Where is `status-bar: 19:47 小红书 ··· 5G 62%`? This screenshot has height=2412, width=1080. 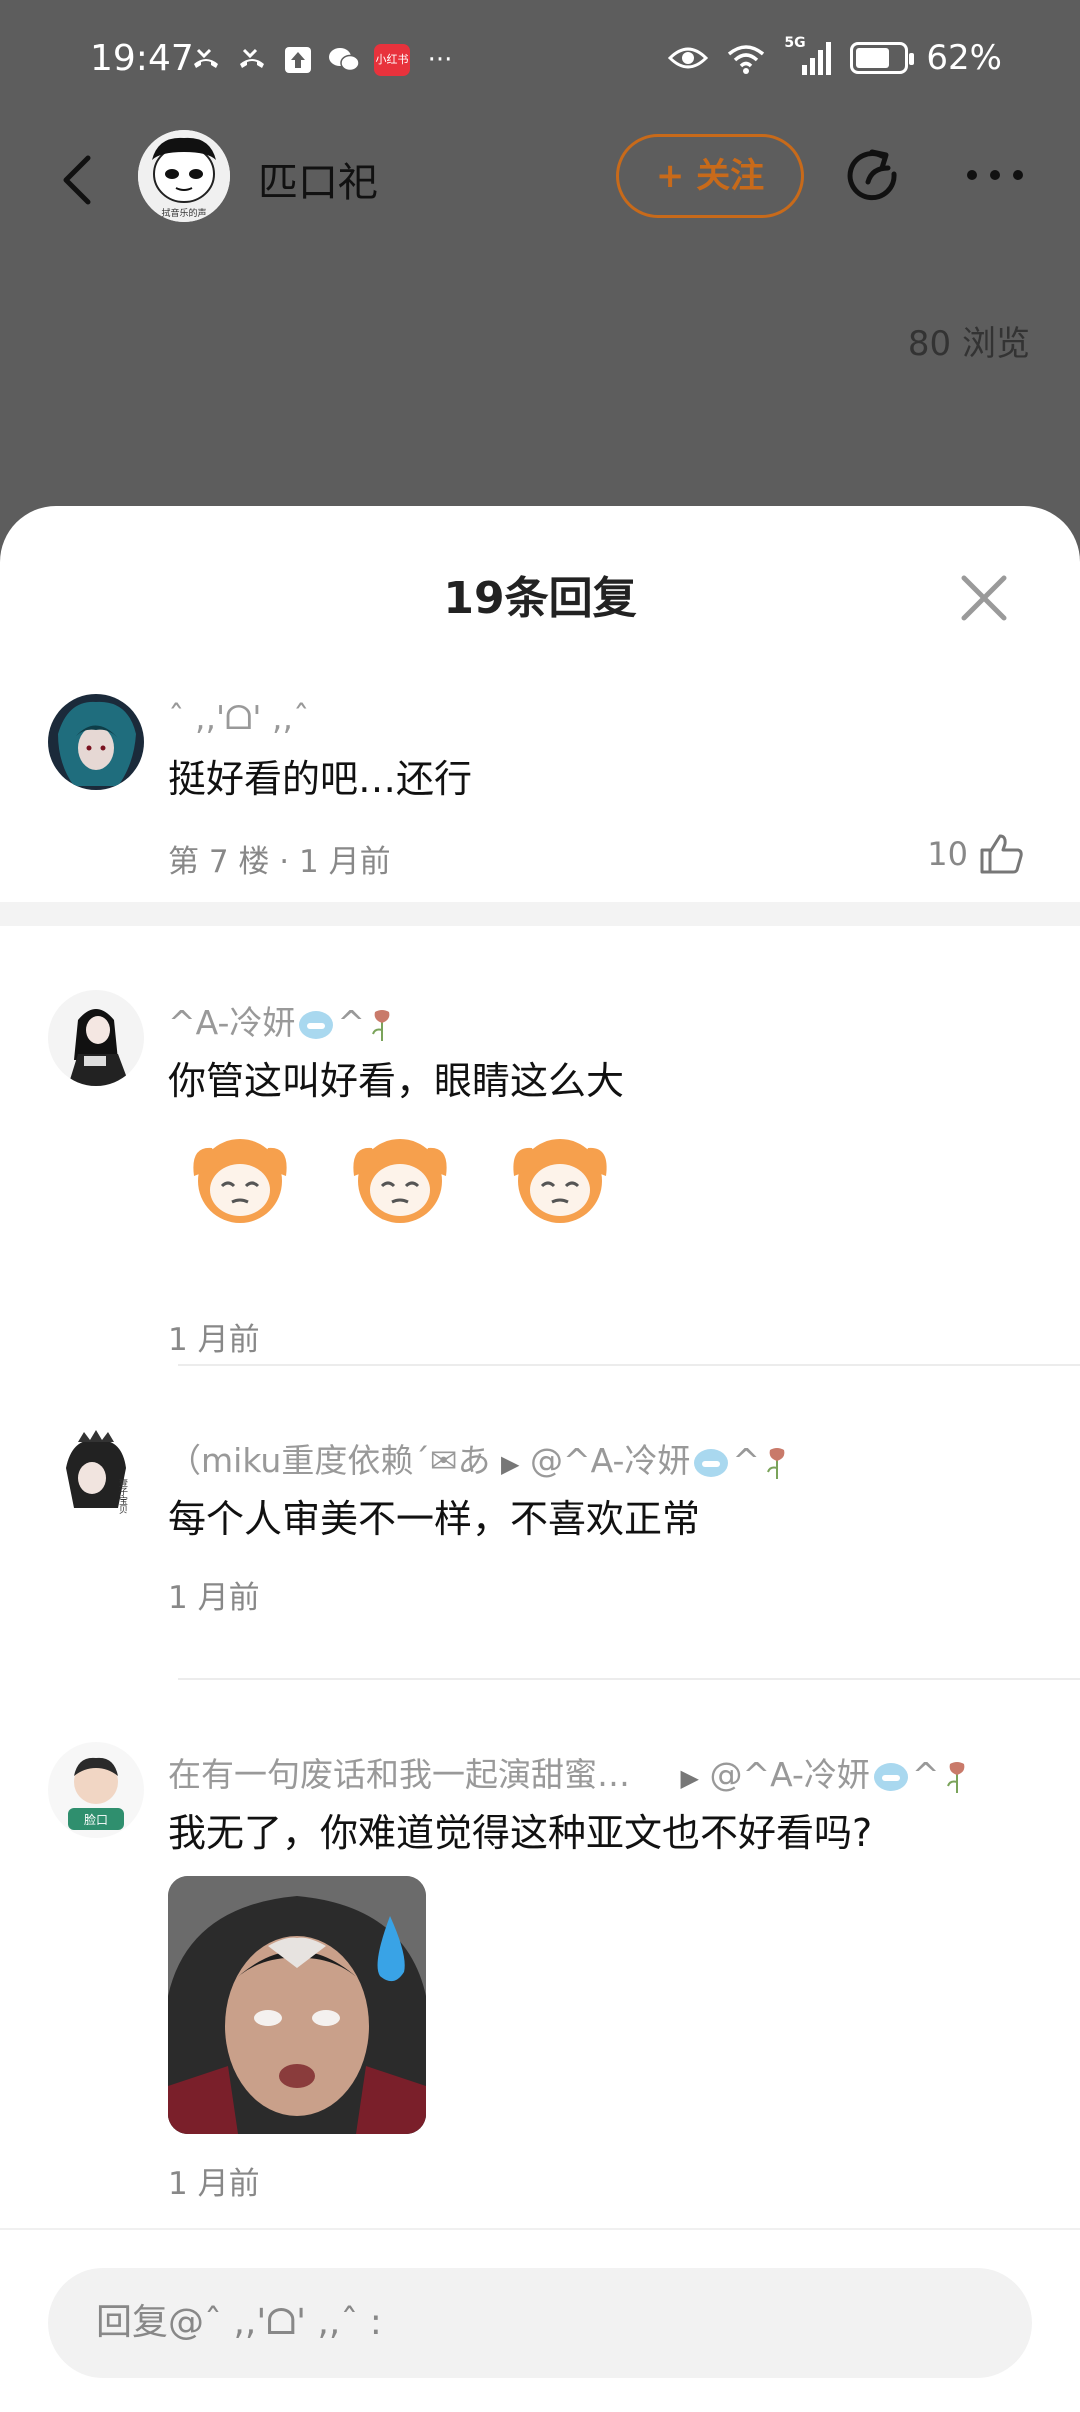
status-bar: 19:47 小红书 ··· 5G 62% is located at coordinates (540, 60).